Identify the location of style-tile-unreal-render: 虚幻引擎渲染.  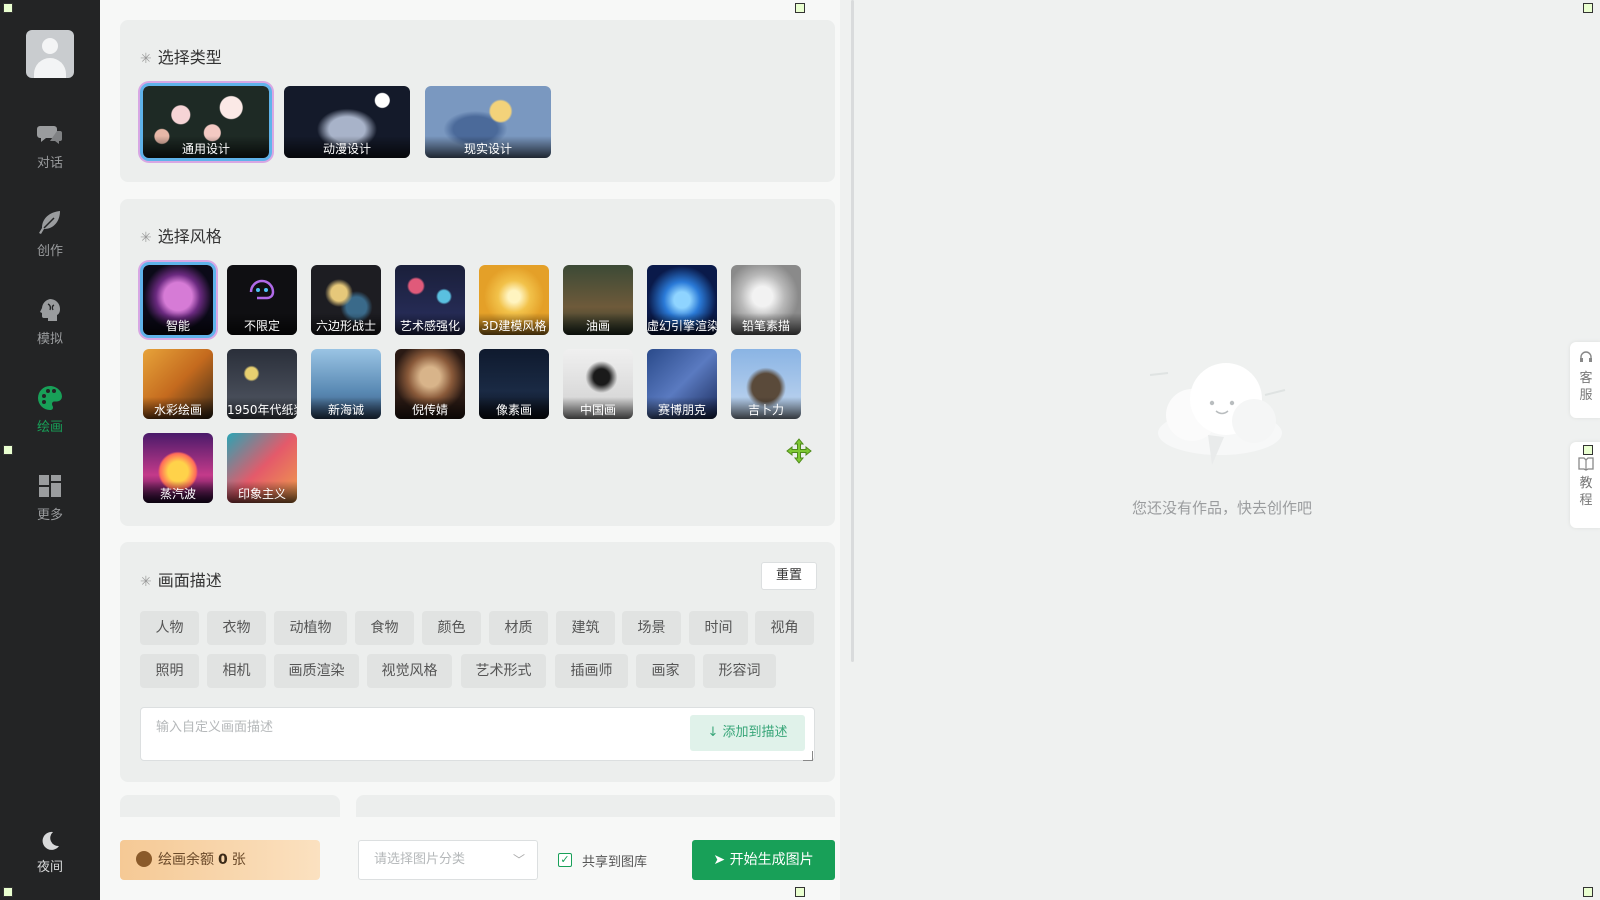
(682, 300).